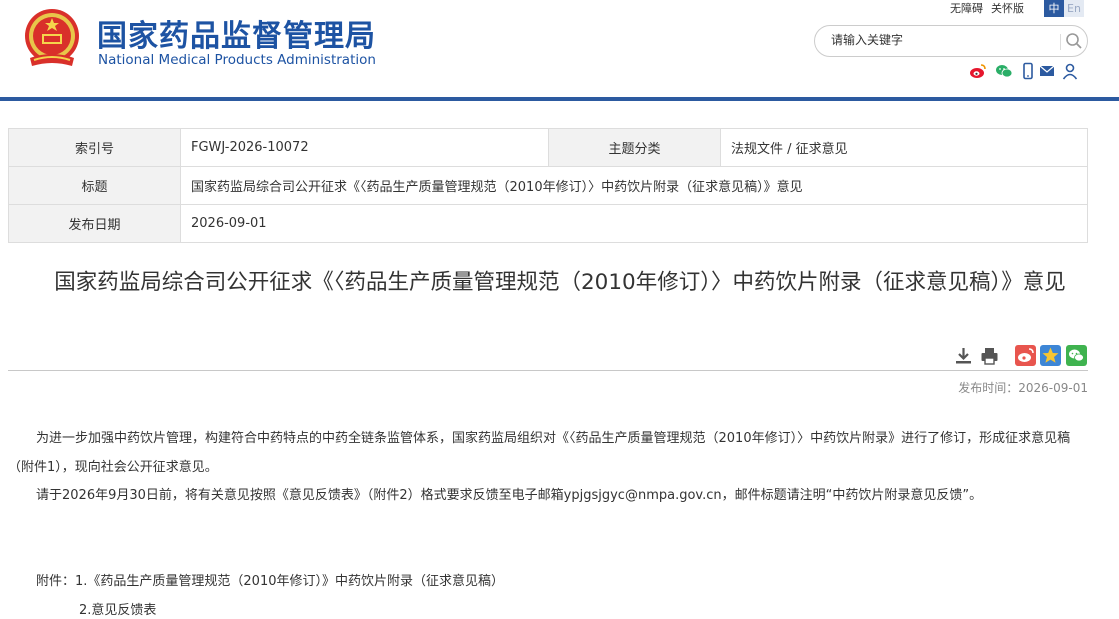 Image resolution: width=1119 pixels, height=619 pixels. Describe the element at coordinates (941, 40) in the screenshot. I see `search-input` at that location.